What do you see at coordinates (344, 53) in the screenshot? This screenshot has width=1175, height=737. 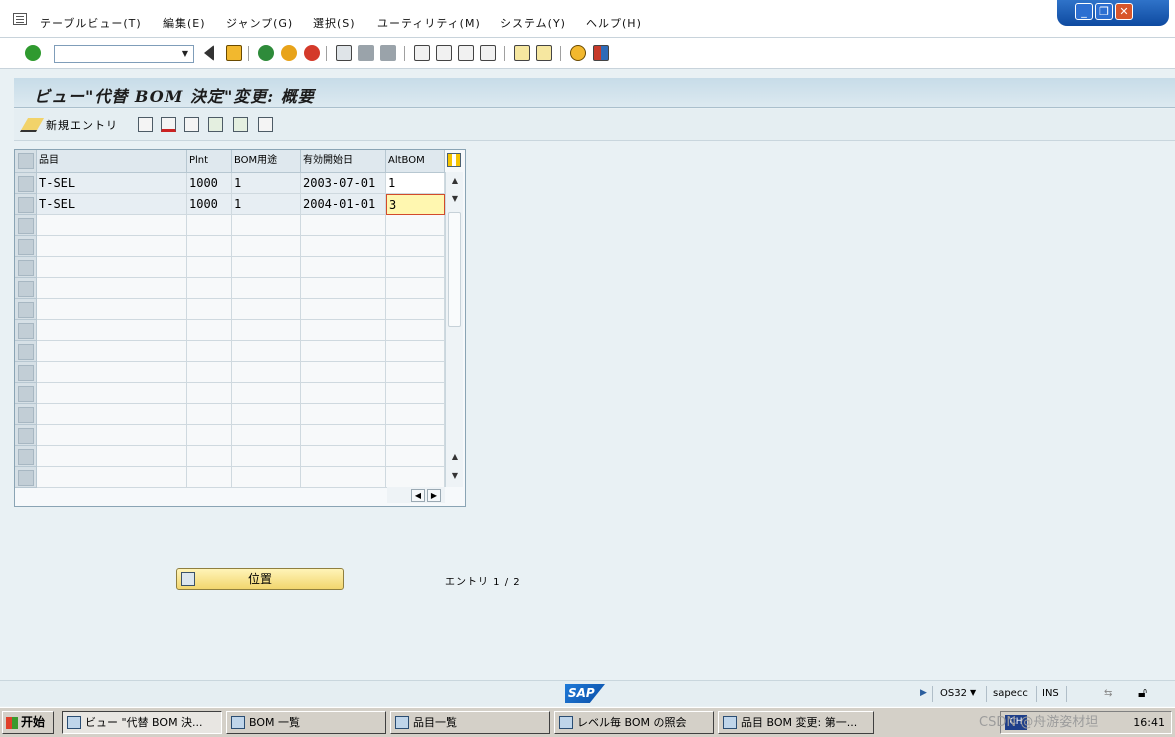 I see `print-icon` at bounding box center [344, 53].